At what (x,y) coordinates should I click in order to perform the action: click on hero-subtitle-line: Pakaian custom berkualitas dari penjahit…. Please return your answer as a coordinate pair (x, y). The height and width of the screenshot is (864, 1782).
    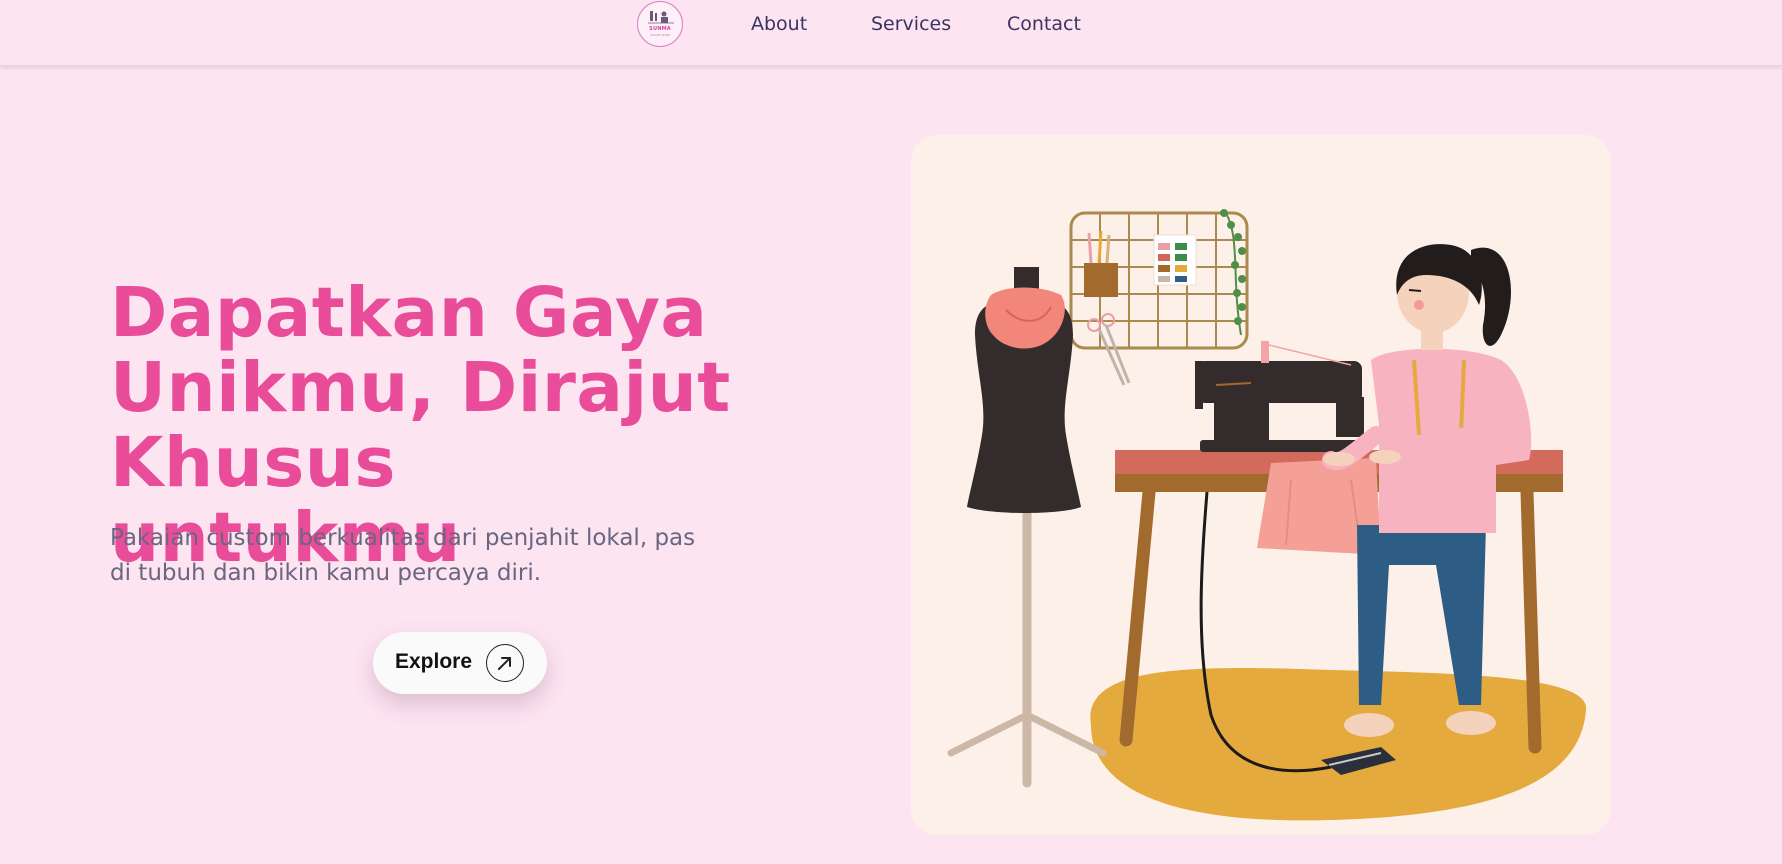
    Looking at the image, I should click on (403, 538).